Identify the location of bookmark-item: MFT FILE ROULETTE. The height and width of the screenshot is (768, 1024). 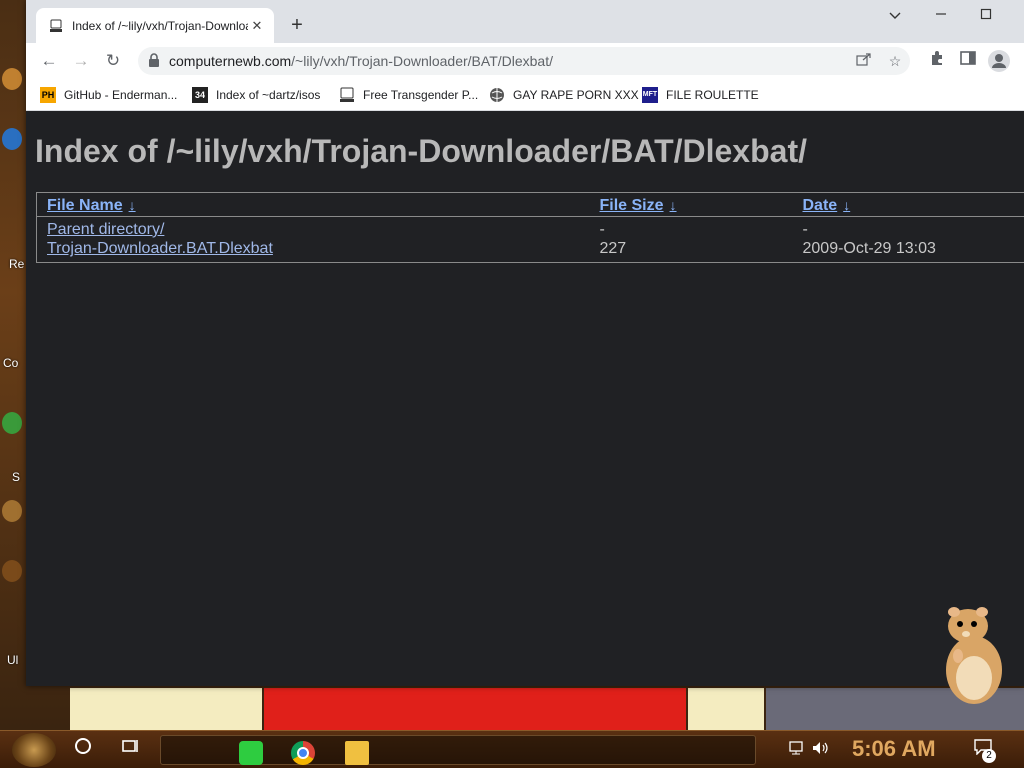
(700, 95).